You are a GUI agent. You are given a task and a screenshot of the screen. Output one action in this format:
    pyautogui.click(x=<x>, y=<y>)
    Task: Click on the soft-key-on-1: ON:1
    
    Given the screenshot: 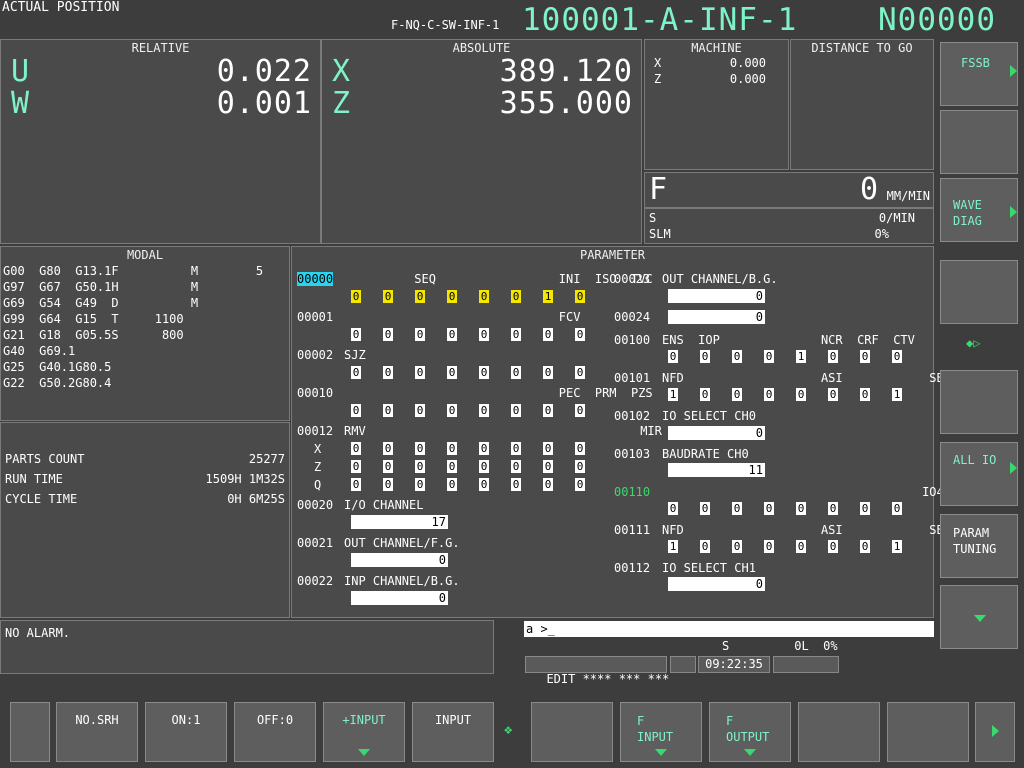 What is the action you would take?
    pyautogui.click(x=186, y=732)
    